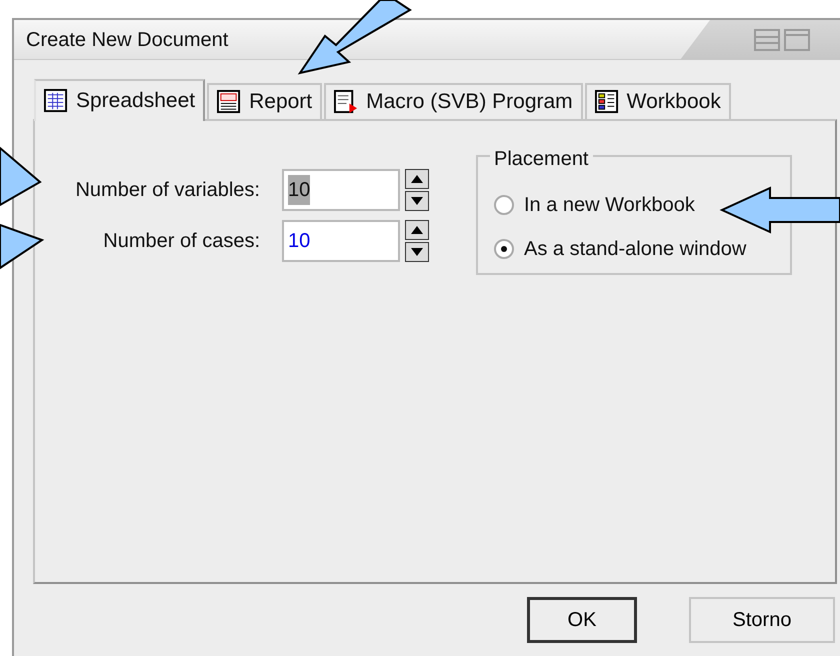 This screenshot has width=840, height=656. Describe the element at coordinates (762, 620) in the screenshot. I see `cancel-button: Storno` at that location.